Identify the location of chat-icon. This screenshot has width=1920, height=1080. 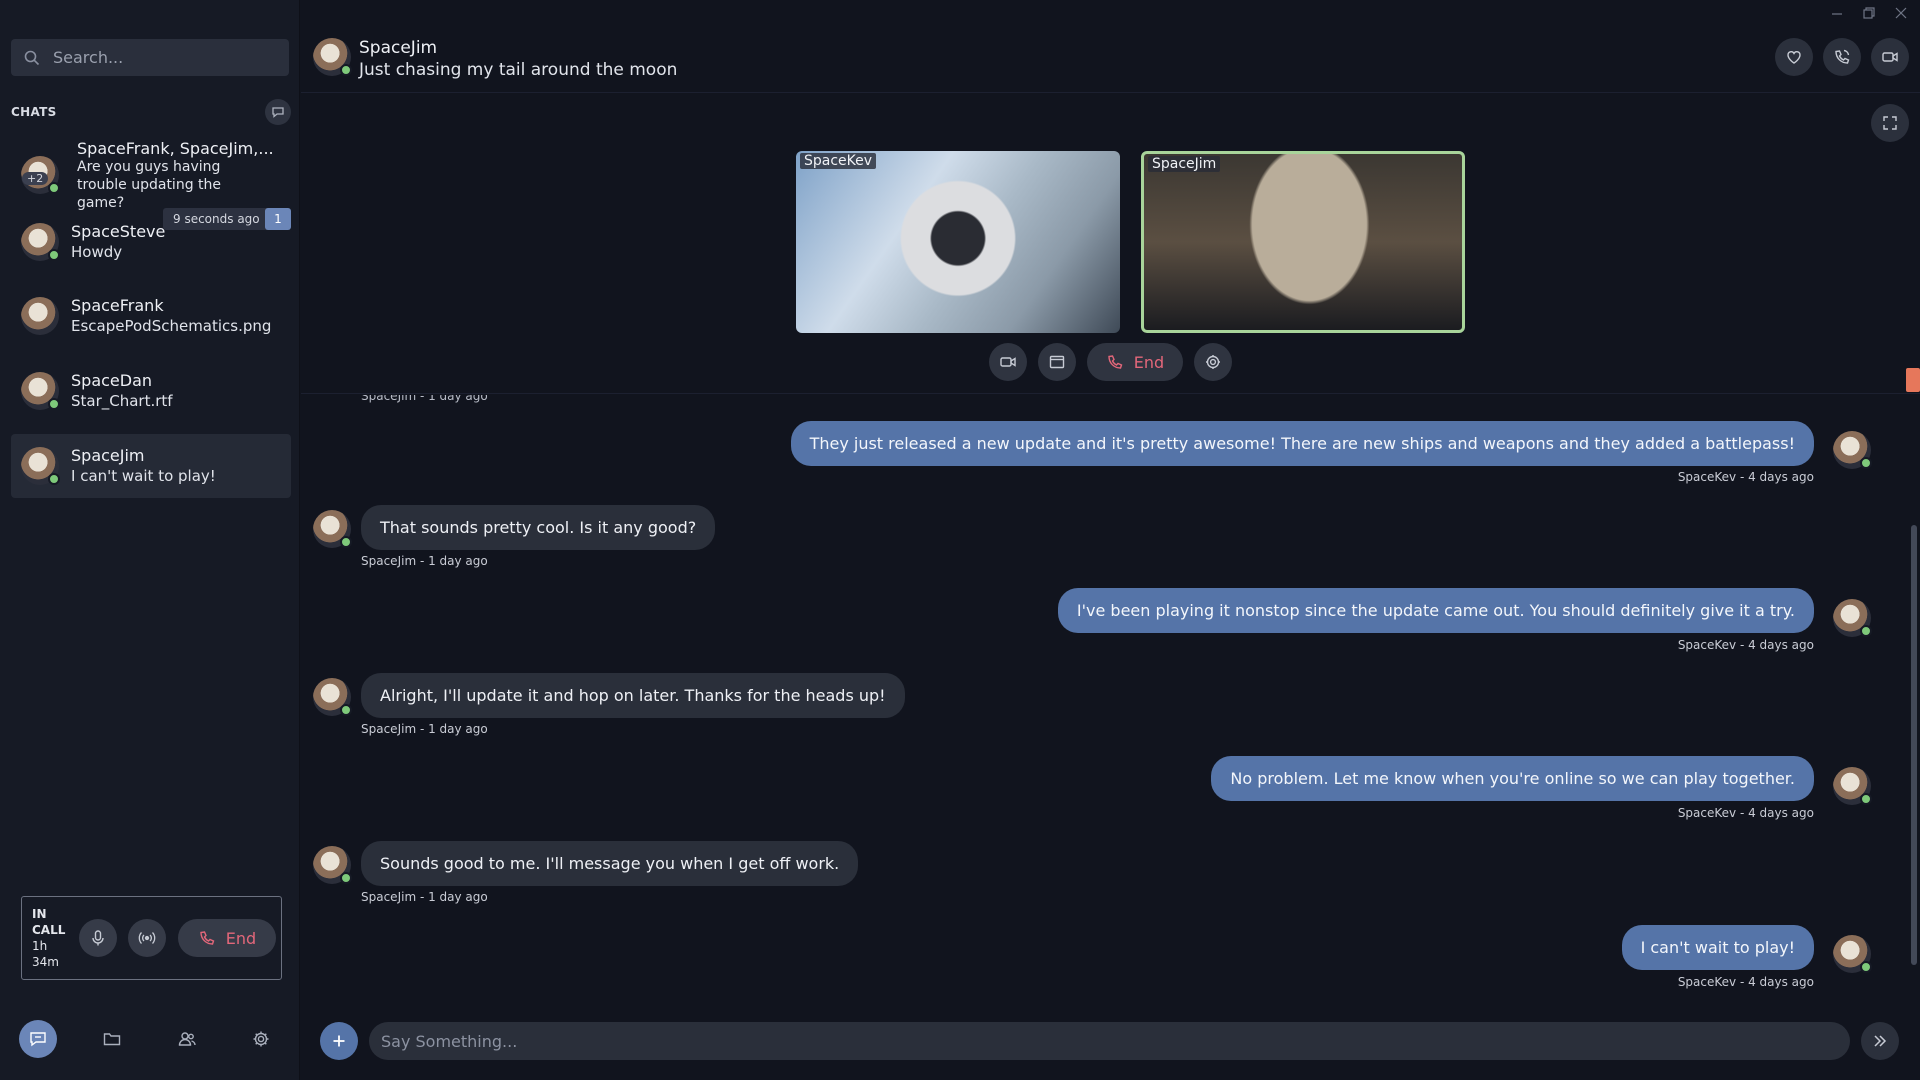
(38, 1039).